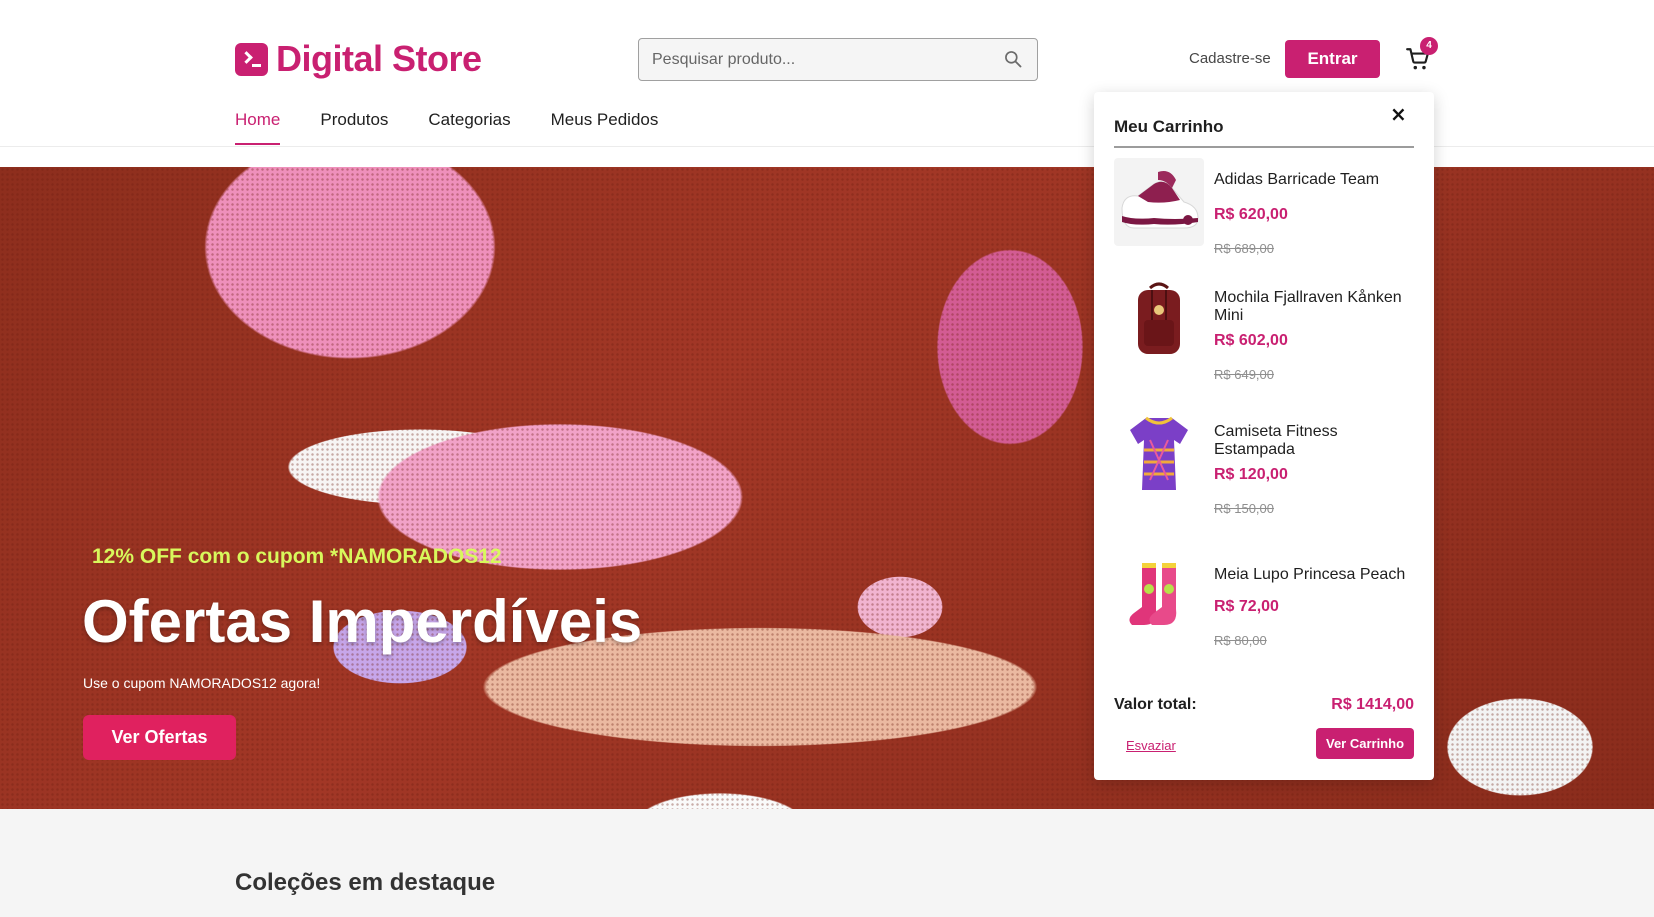  What do you see at coordinates (379, 58) in the screenshot?
I see `brand-name: Digital Store` at bounding box center [379, 58].